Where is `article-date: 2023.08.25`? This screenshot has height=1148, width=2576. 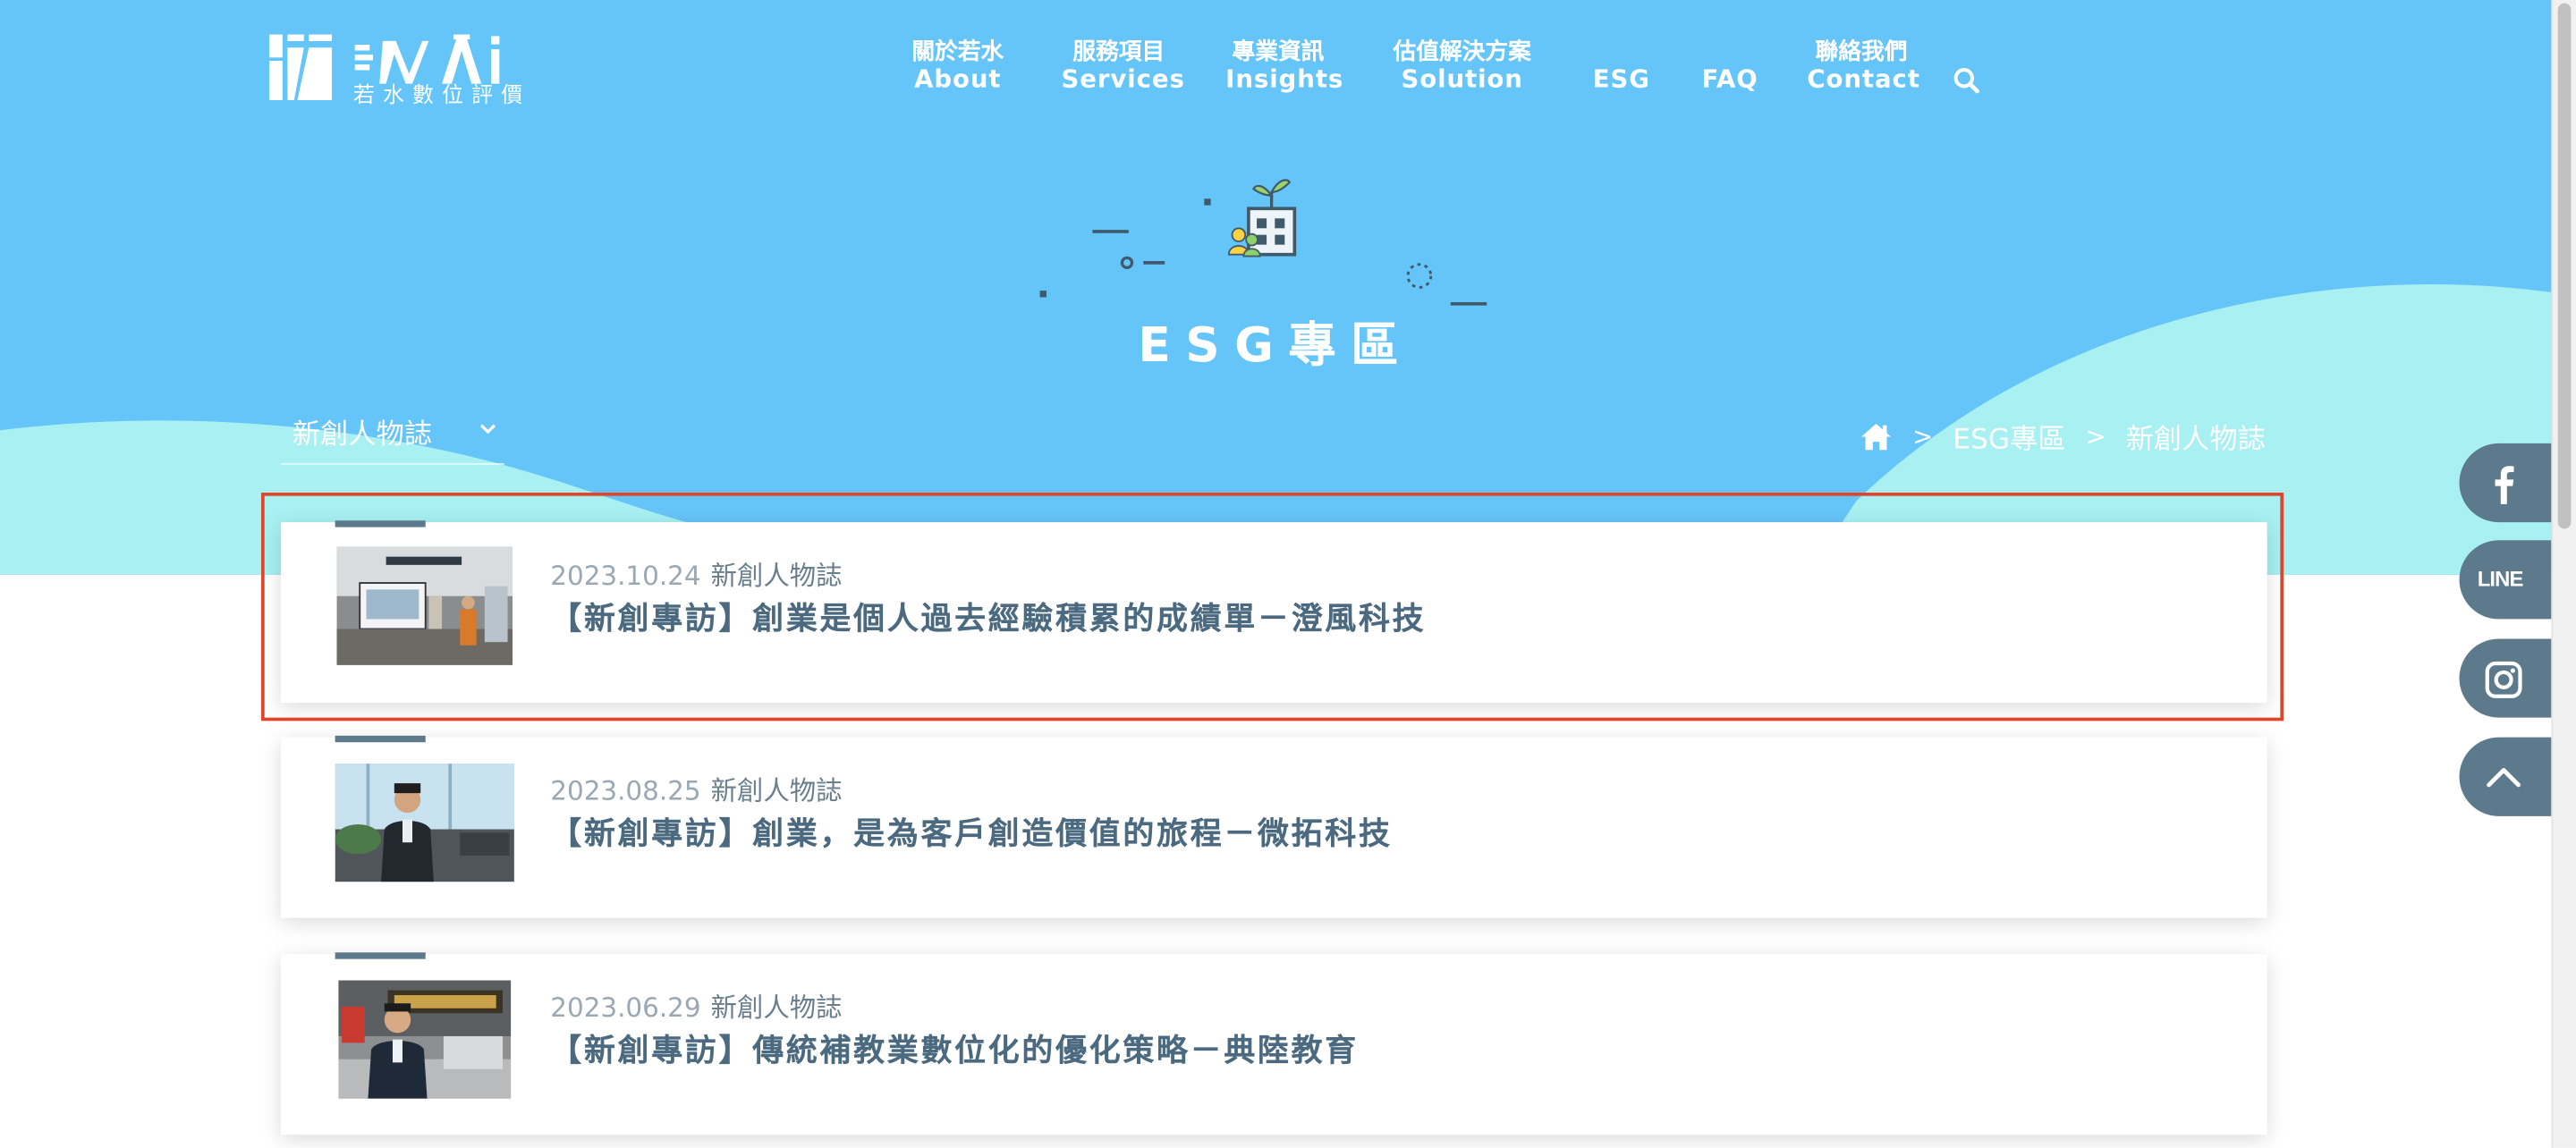
article-date: 2023.08.25 is located at coordinates (625, 790).